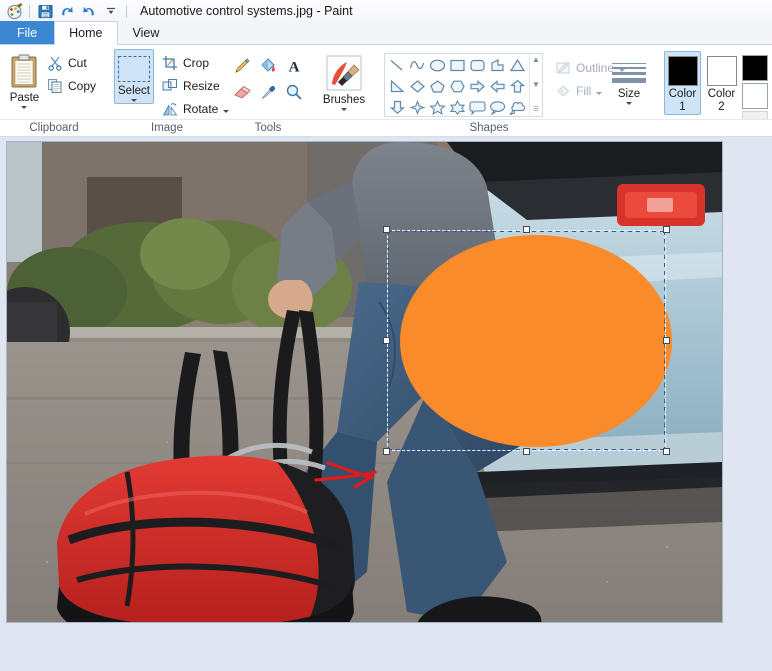 Image resolution: width=772 pixels, height=671 pixels. What do you see at coordinates (246, 11) in the screenshot?
I see `window-title: Automotive control systems.jpg - Paint` at bounding box center [246, 11].